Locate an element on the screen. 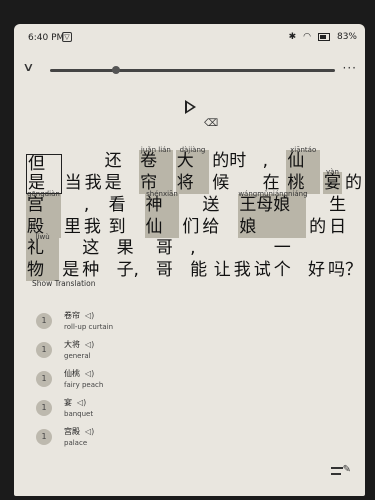 The height and width of the screenshot is (500, 375). token-text: 是 is located at coordinates (71, 270).